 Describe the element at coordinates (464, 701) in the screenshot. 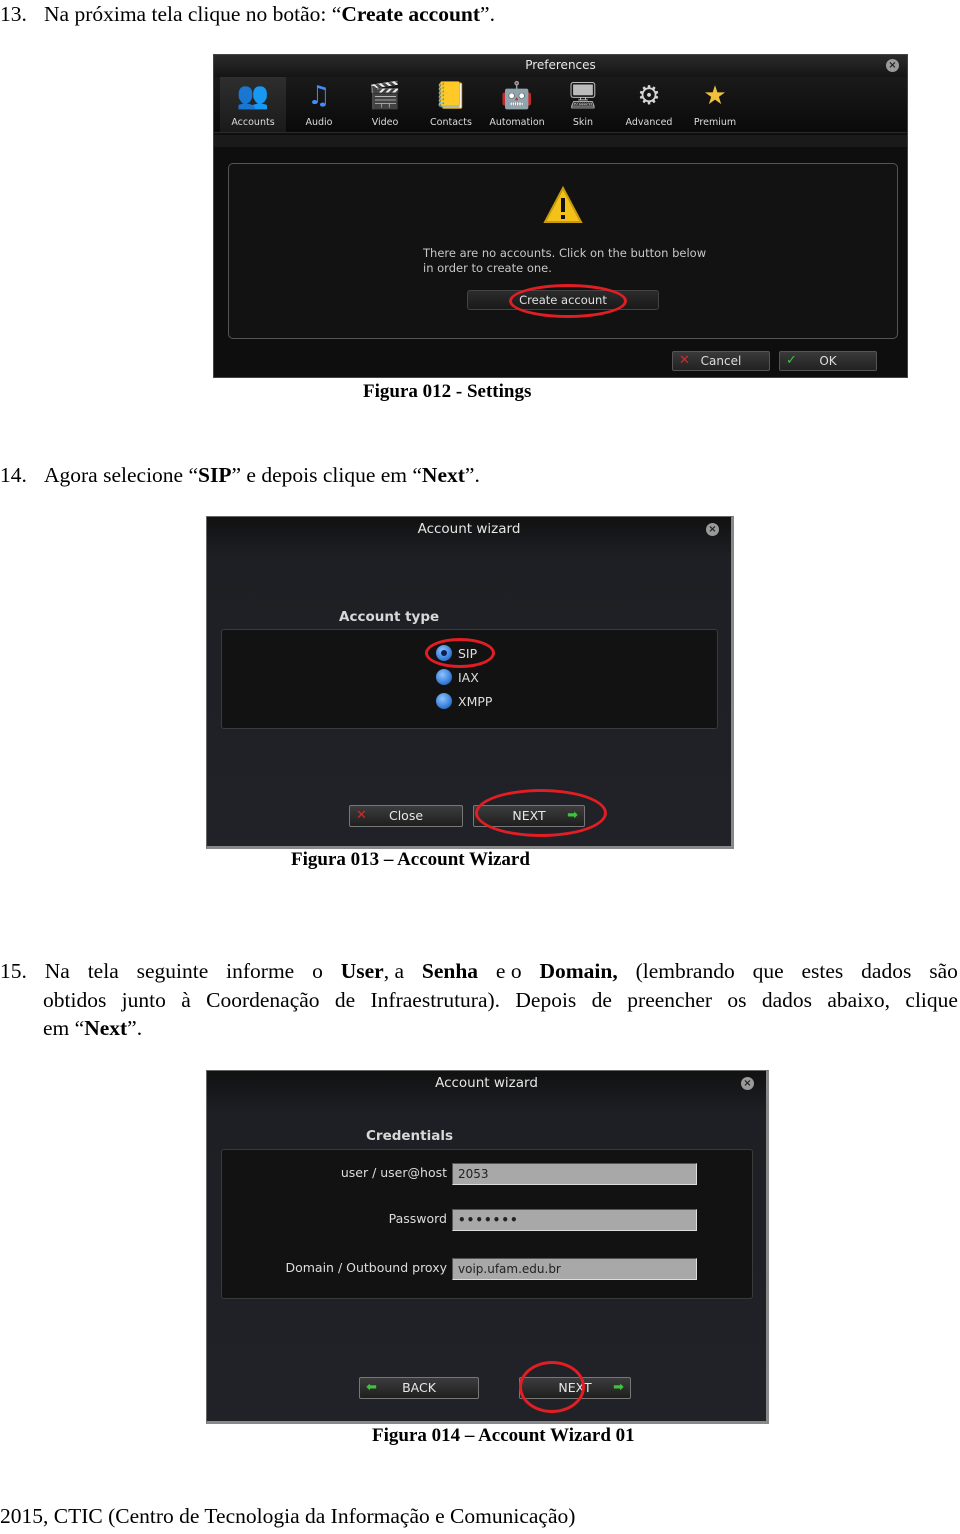

I see `radio-xmpp: XMPP` at that location.